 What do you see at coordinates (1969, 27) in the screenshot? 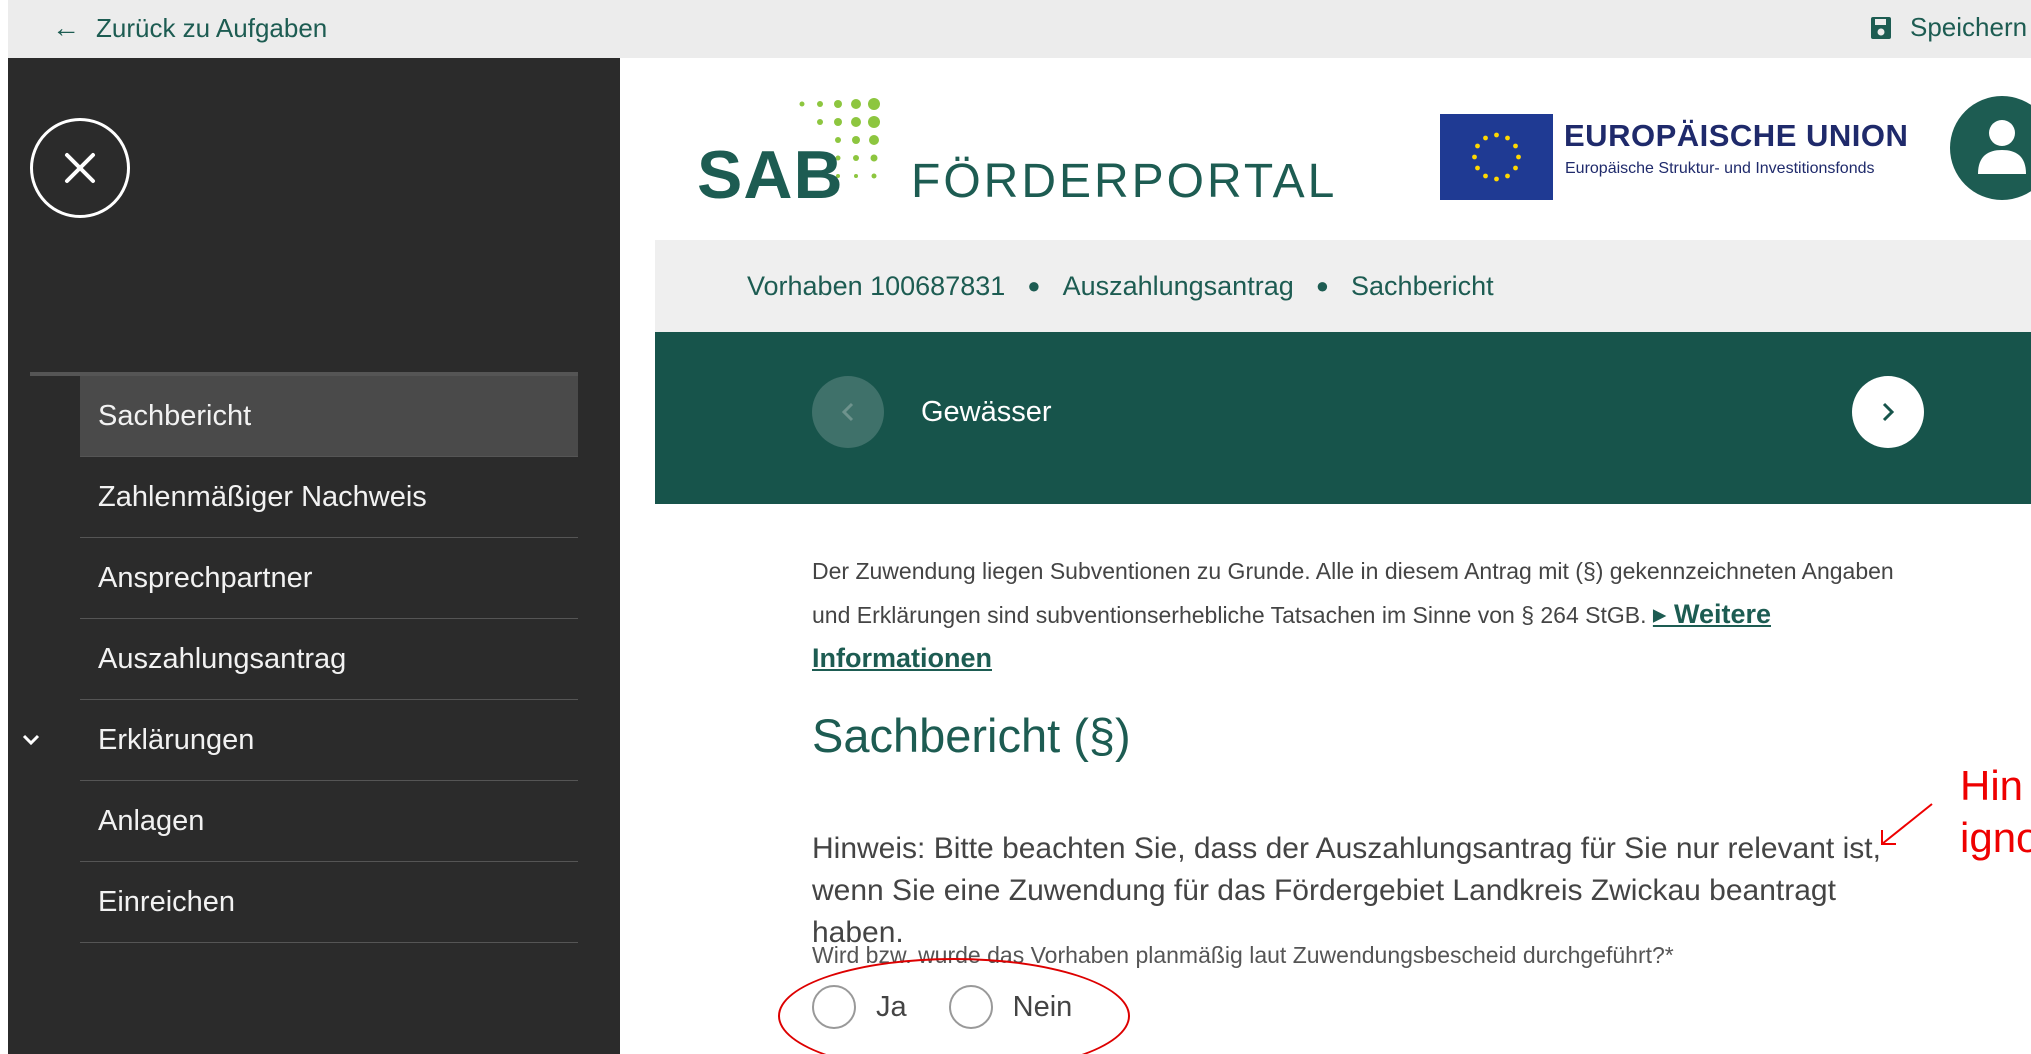
I see `save-label: Speichern` at bounding box center [1969, 27].